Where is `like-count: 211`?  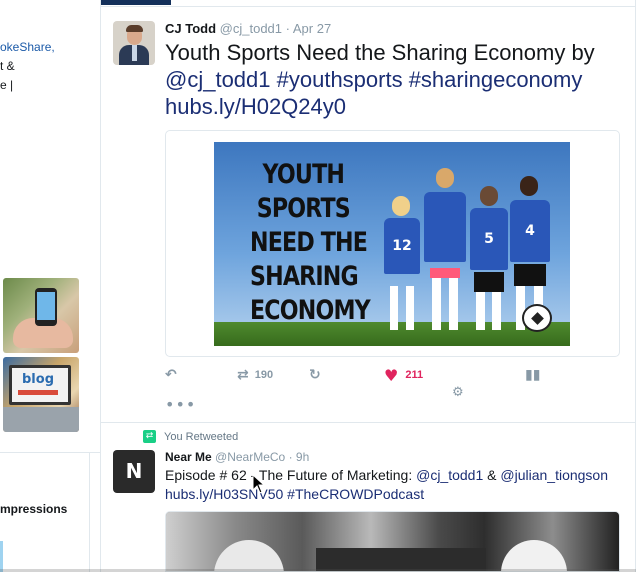
like-count: 211 is located at coordinates (414, 375).